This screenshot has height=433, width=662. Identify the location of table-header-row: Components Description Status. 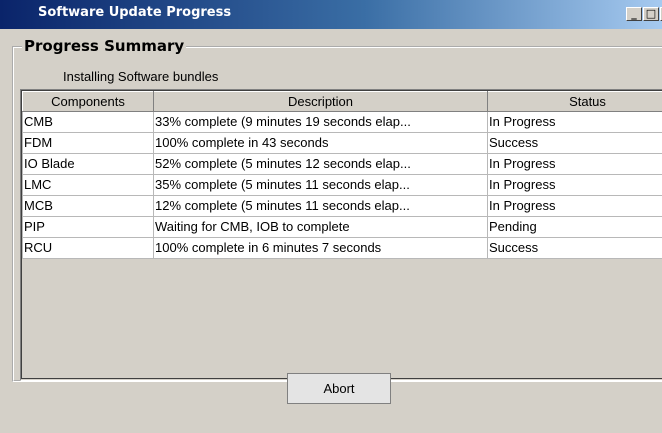
(342, 101).